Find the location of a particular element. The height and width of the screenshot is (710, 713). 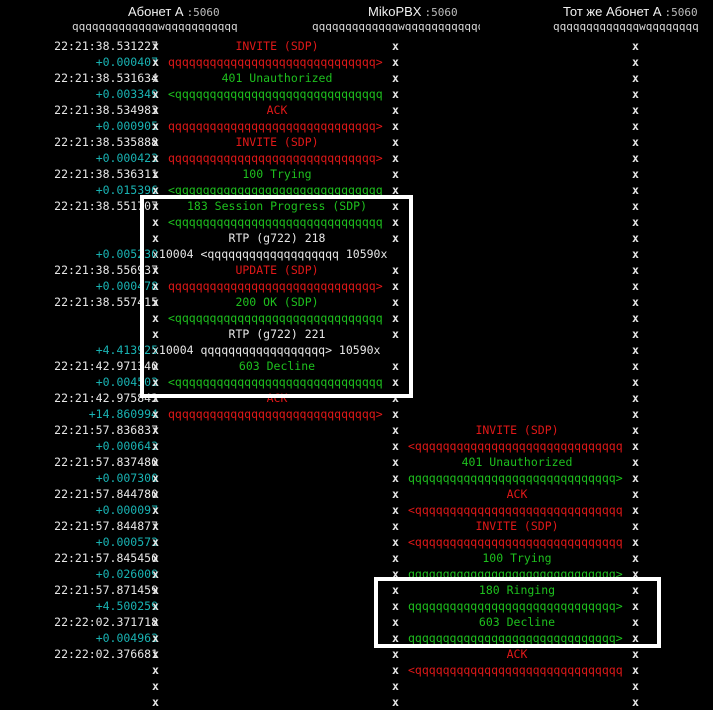

message-label: ACK is located at coordinates (277, 110).